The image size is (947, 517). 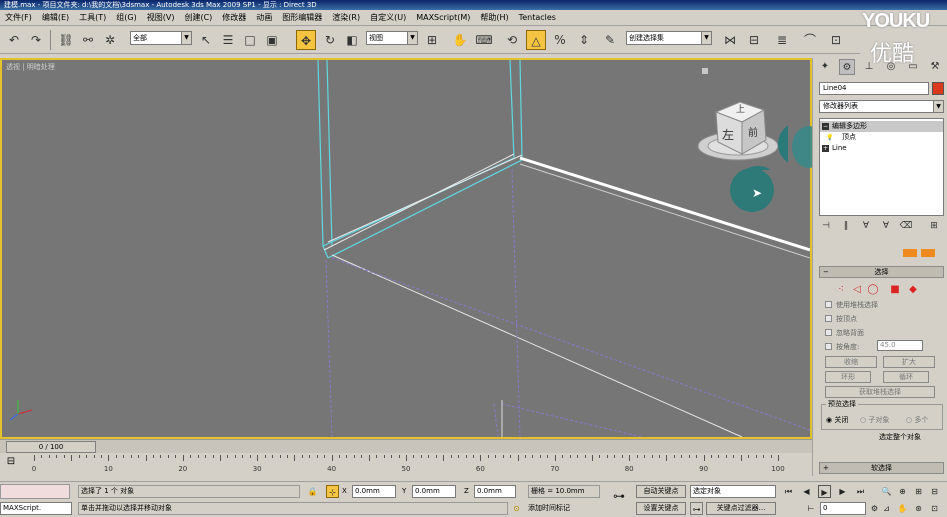 I want to click on menu-create: 创建(C), so click(x=198, y=18).